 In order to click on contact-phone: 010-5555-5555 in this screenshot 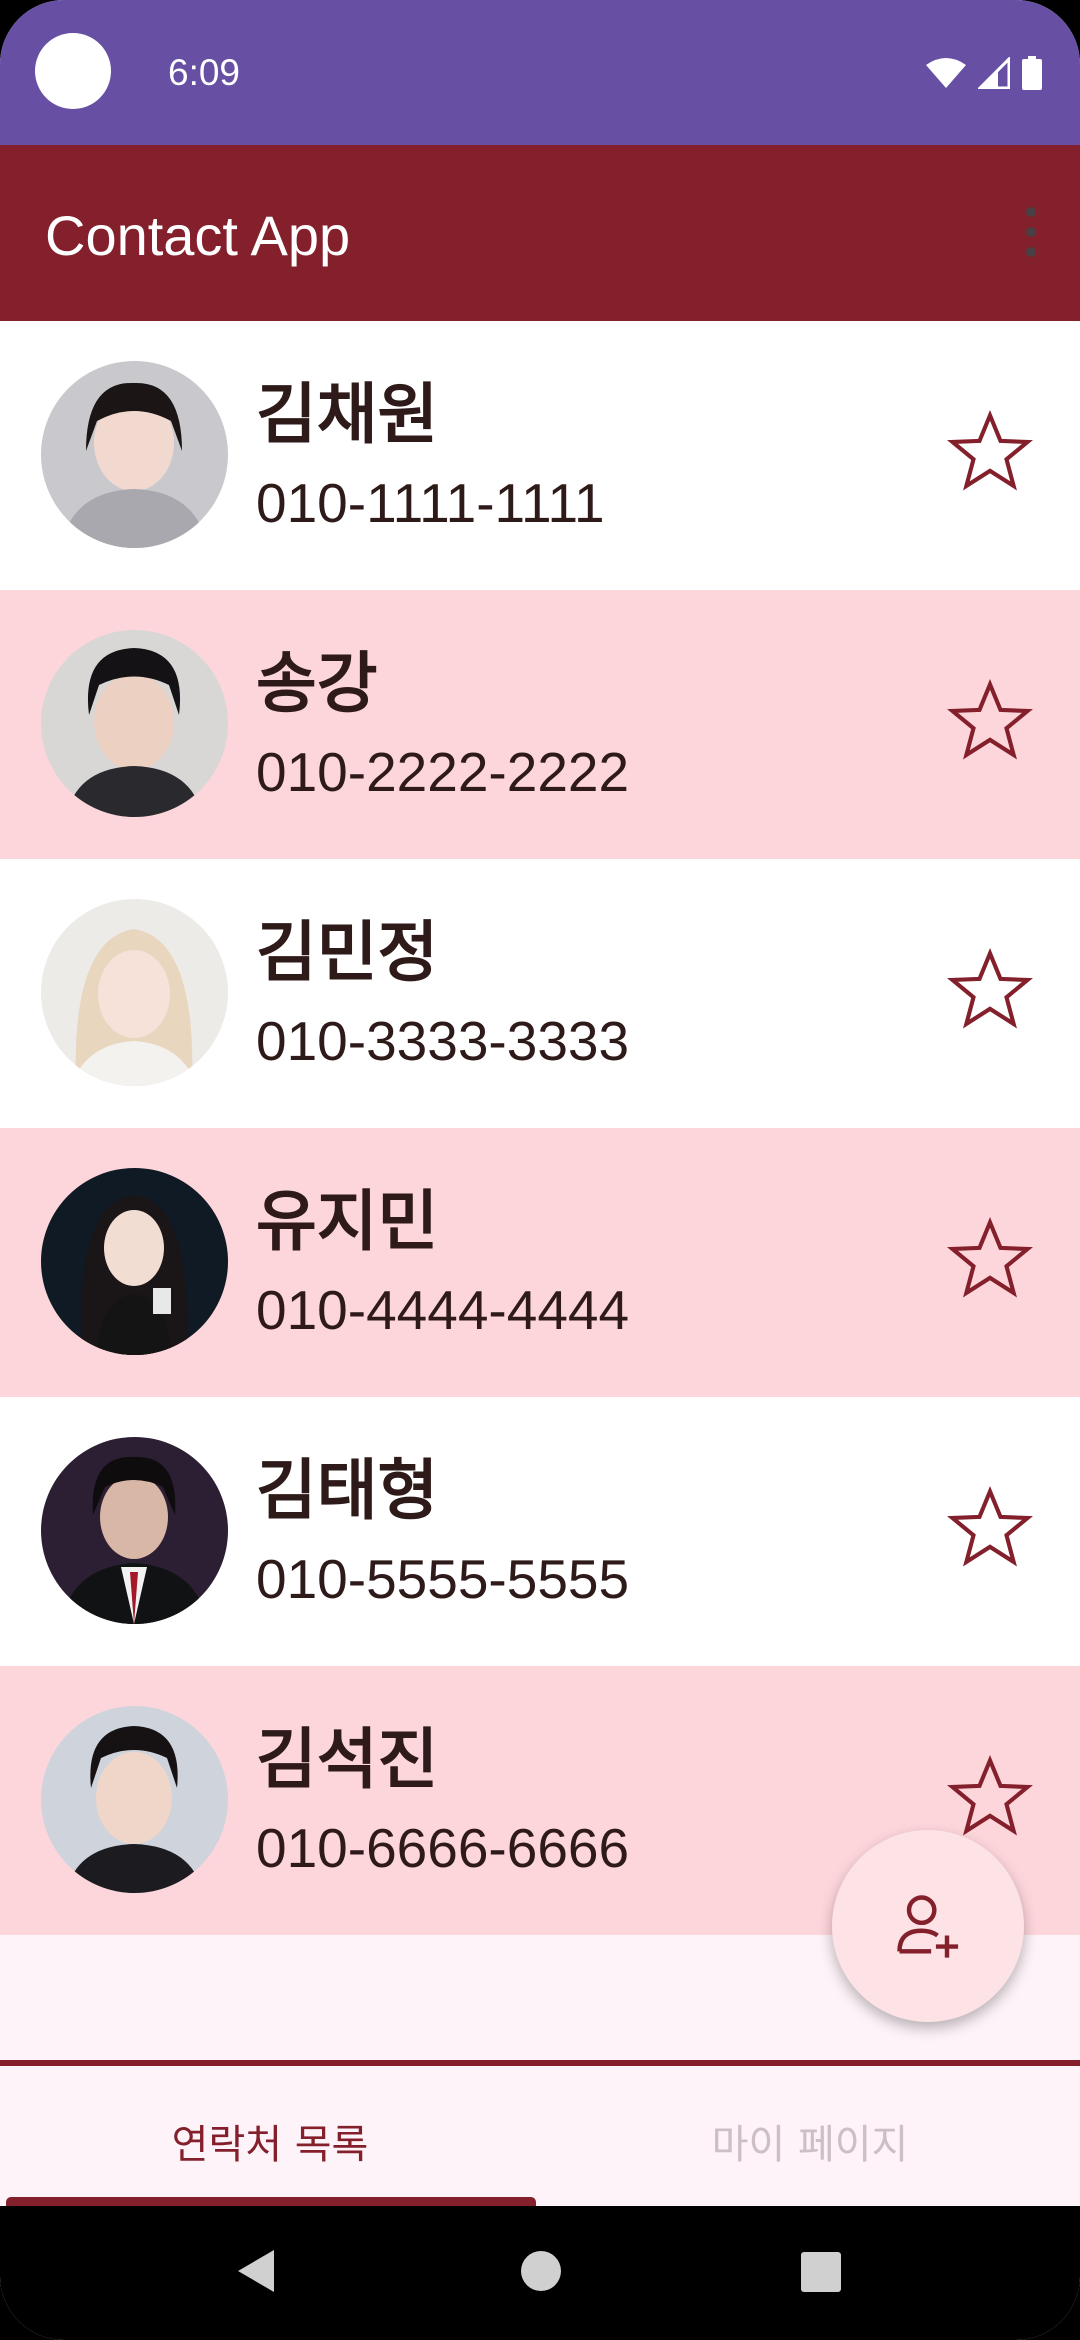, I will do `click(443, 1579)`.